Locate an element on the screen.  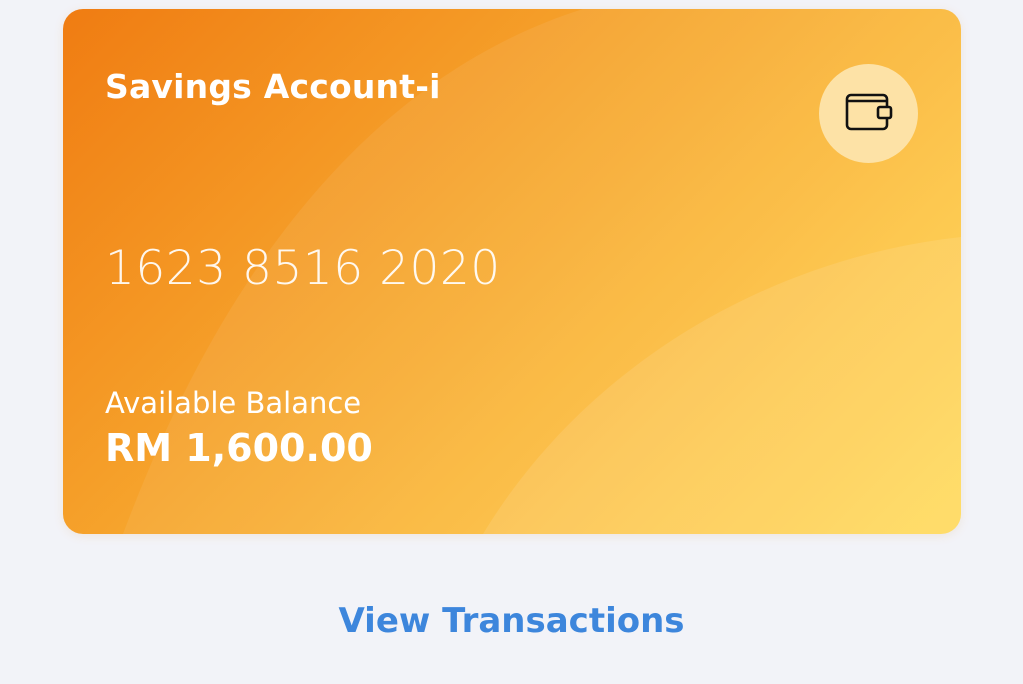
account-type-title: Savings Account-i is located at coordinates (273, 86).